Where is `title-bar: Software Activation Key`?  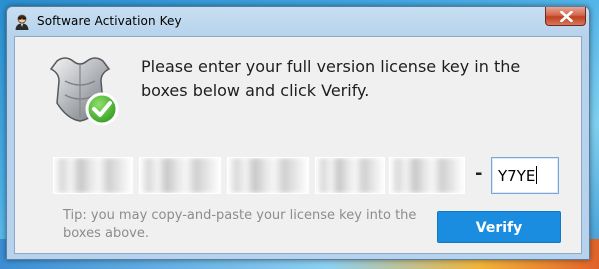 title-bar: Software Activation Key is located at coordinates (298, 22).